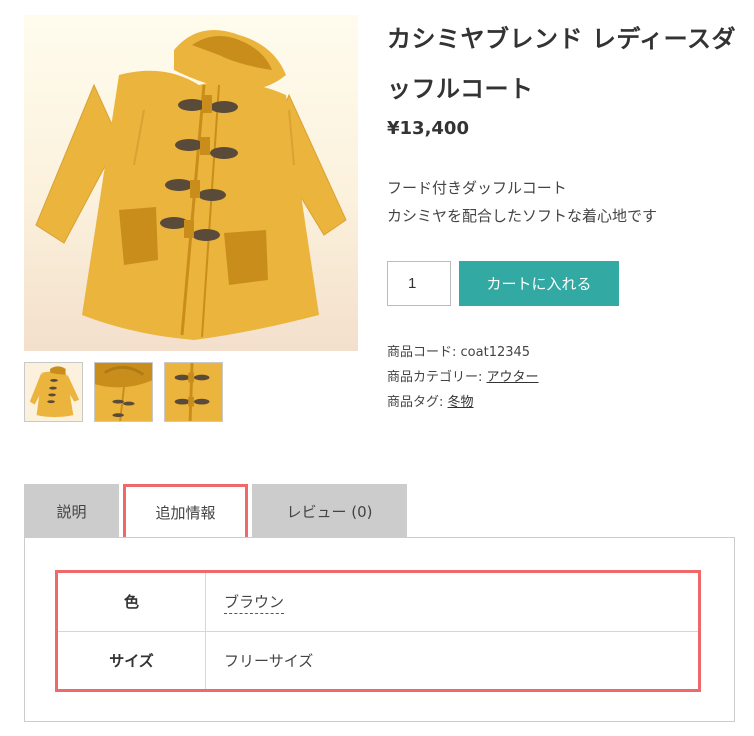 Image resolution: width=754 pixels, height=736 pixels. I want to click on thumbnail-gallery, so click(123, 392).